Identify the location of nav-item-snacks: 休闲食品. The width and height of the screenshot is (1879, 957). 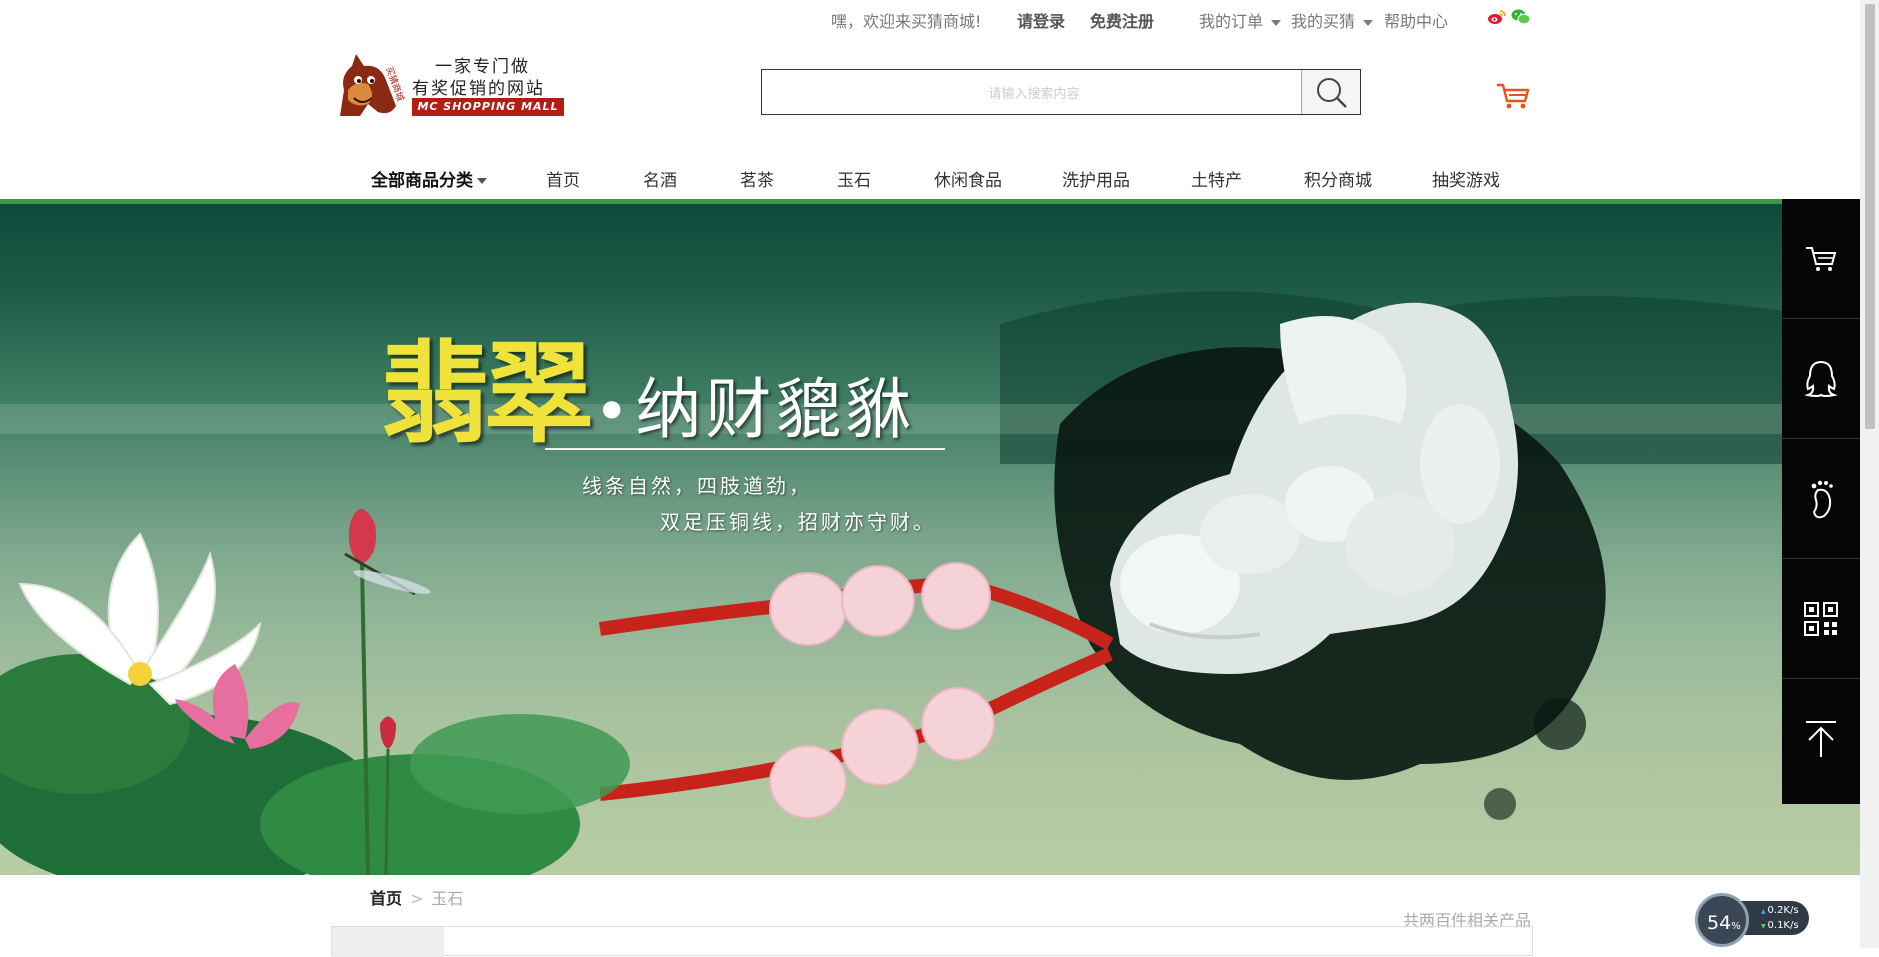
(968, 178).